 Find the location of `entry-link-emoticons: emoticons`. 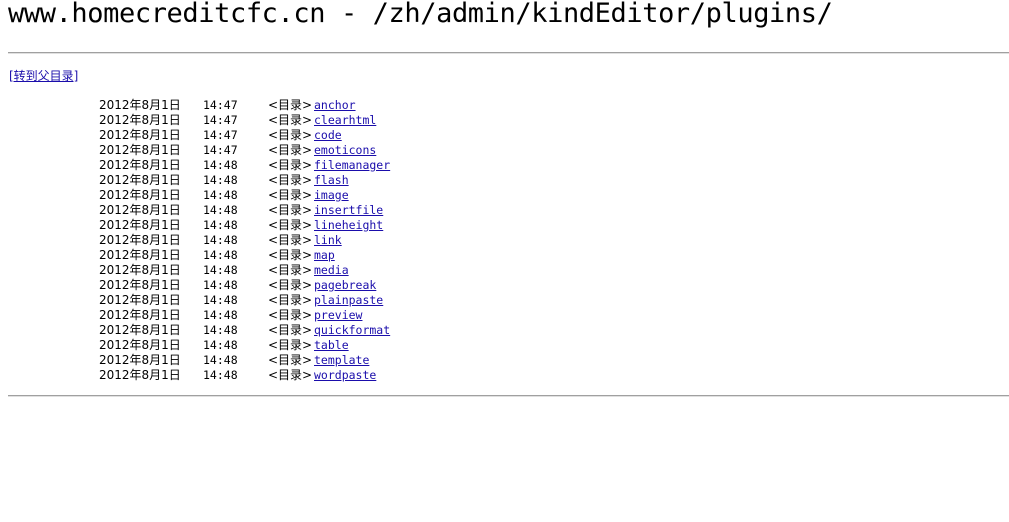

entry-link-emoticons: emoticons is located at coordinates (345, 150).